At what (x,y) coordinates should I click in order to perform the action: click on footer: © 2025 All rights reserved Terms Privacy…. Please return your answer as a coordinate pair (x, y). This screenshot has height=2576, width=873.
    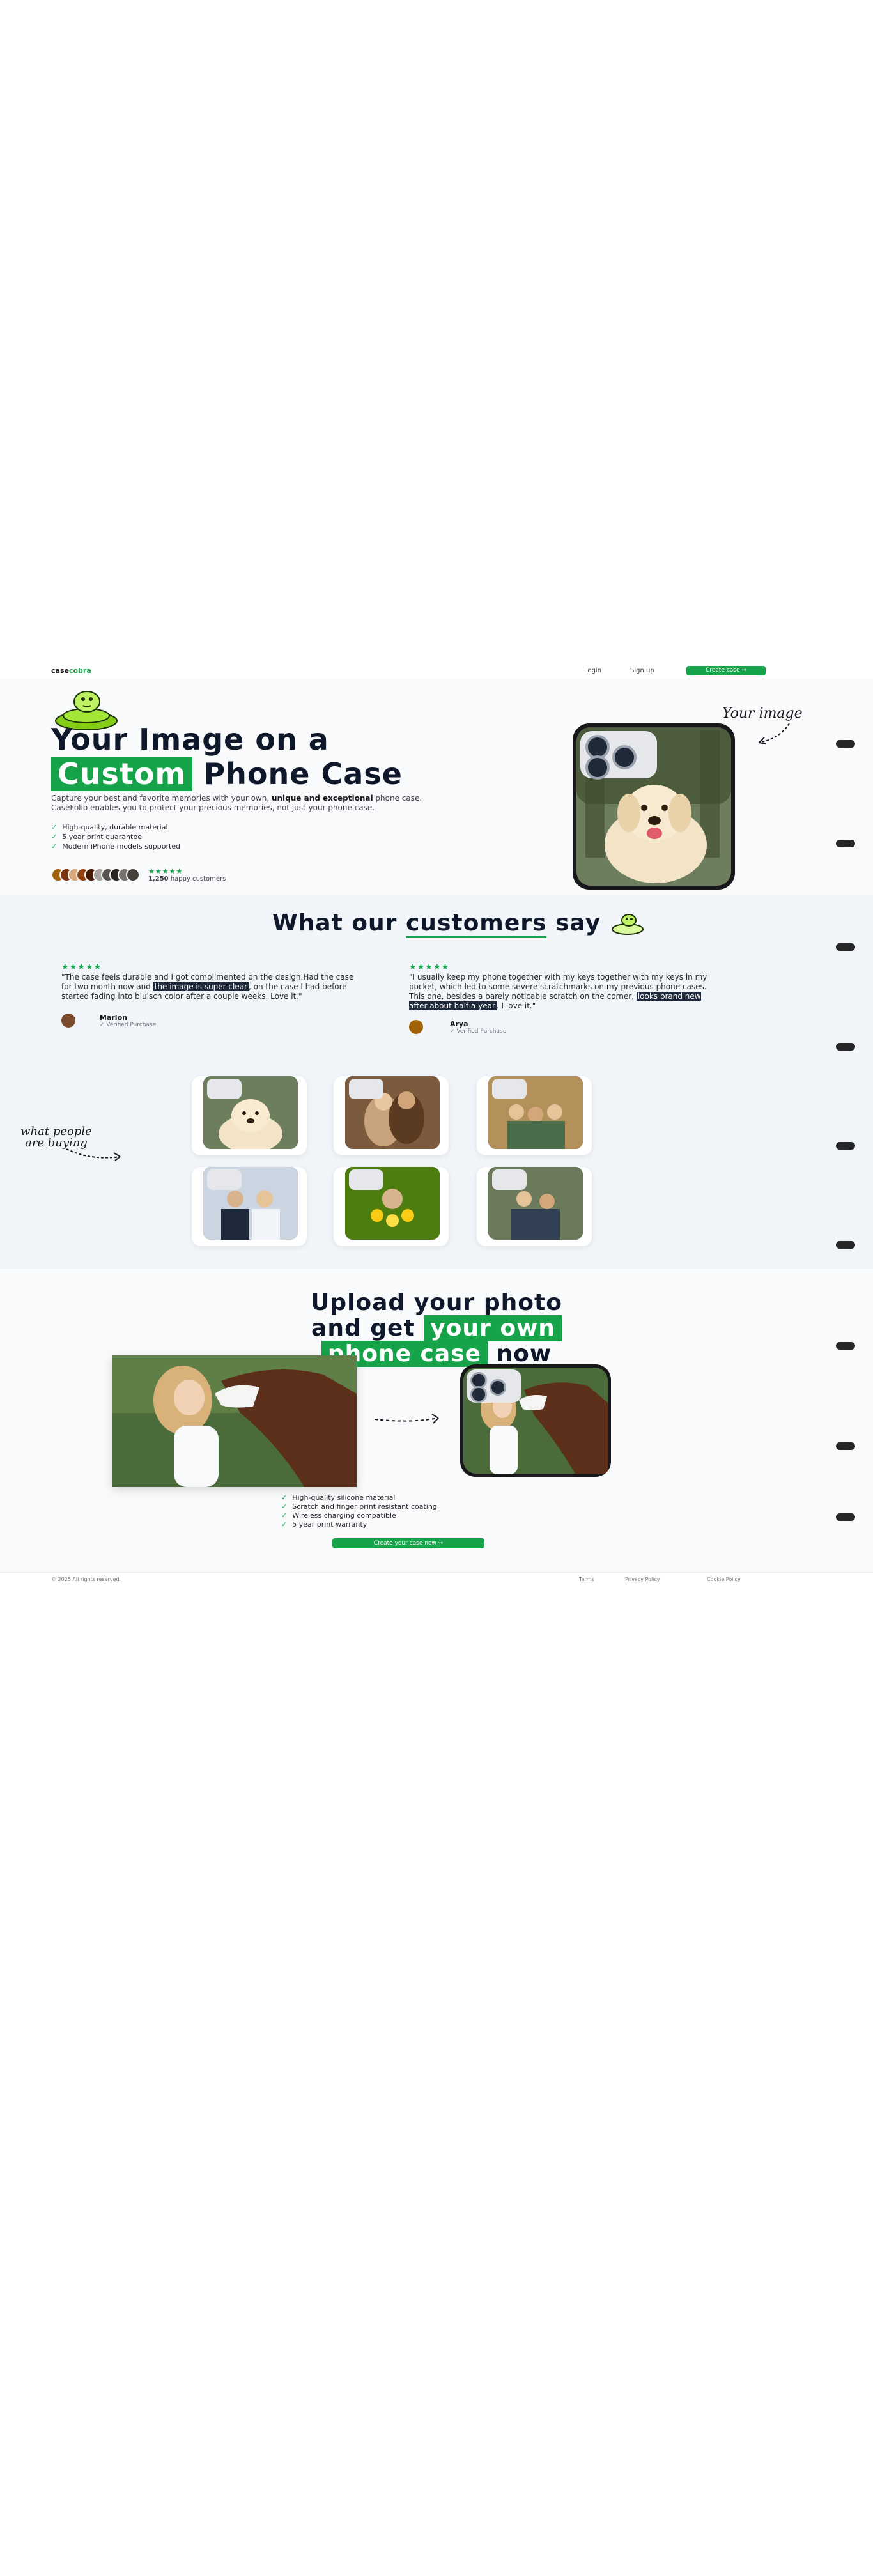
    Looking at the image, I should click on (436, 1579).